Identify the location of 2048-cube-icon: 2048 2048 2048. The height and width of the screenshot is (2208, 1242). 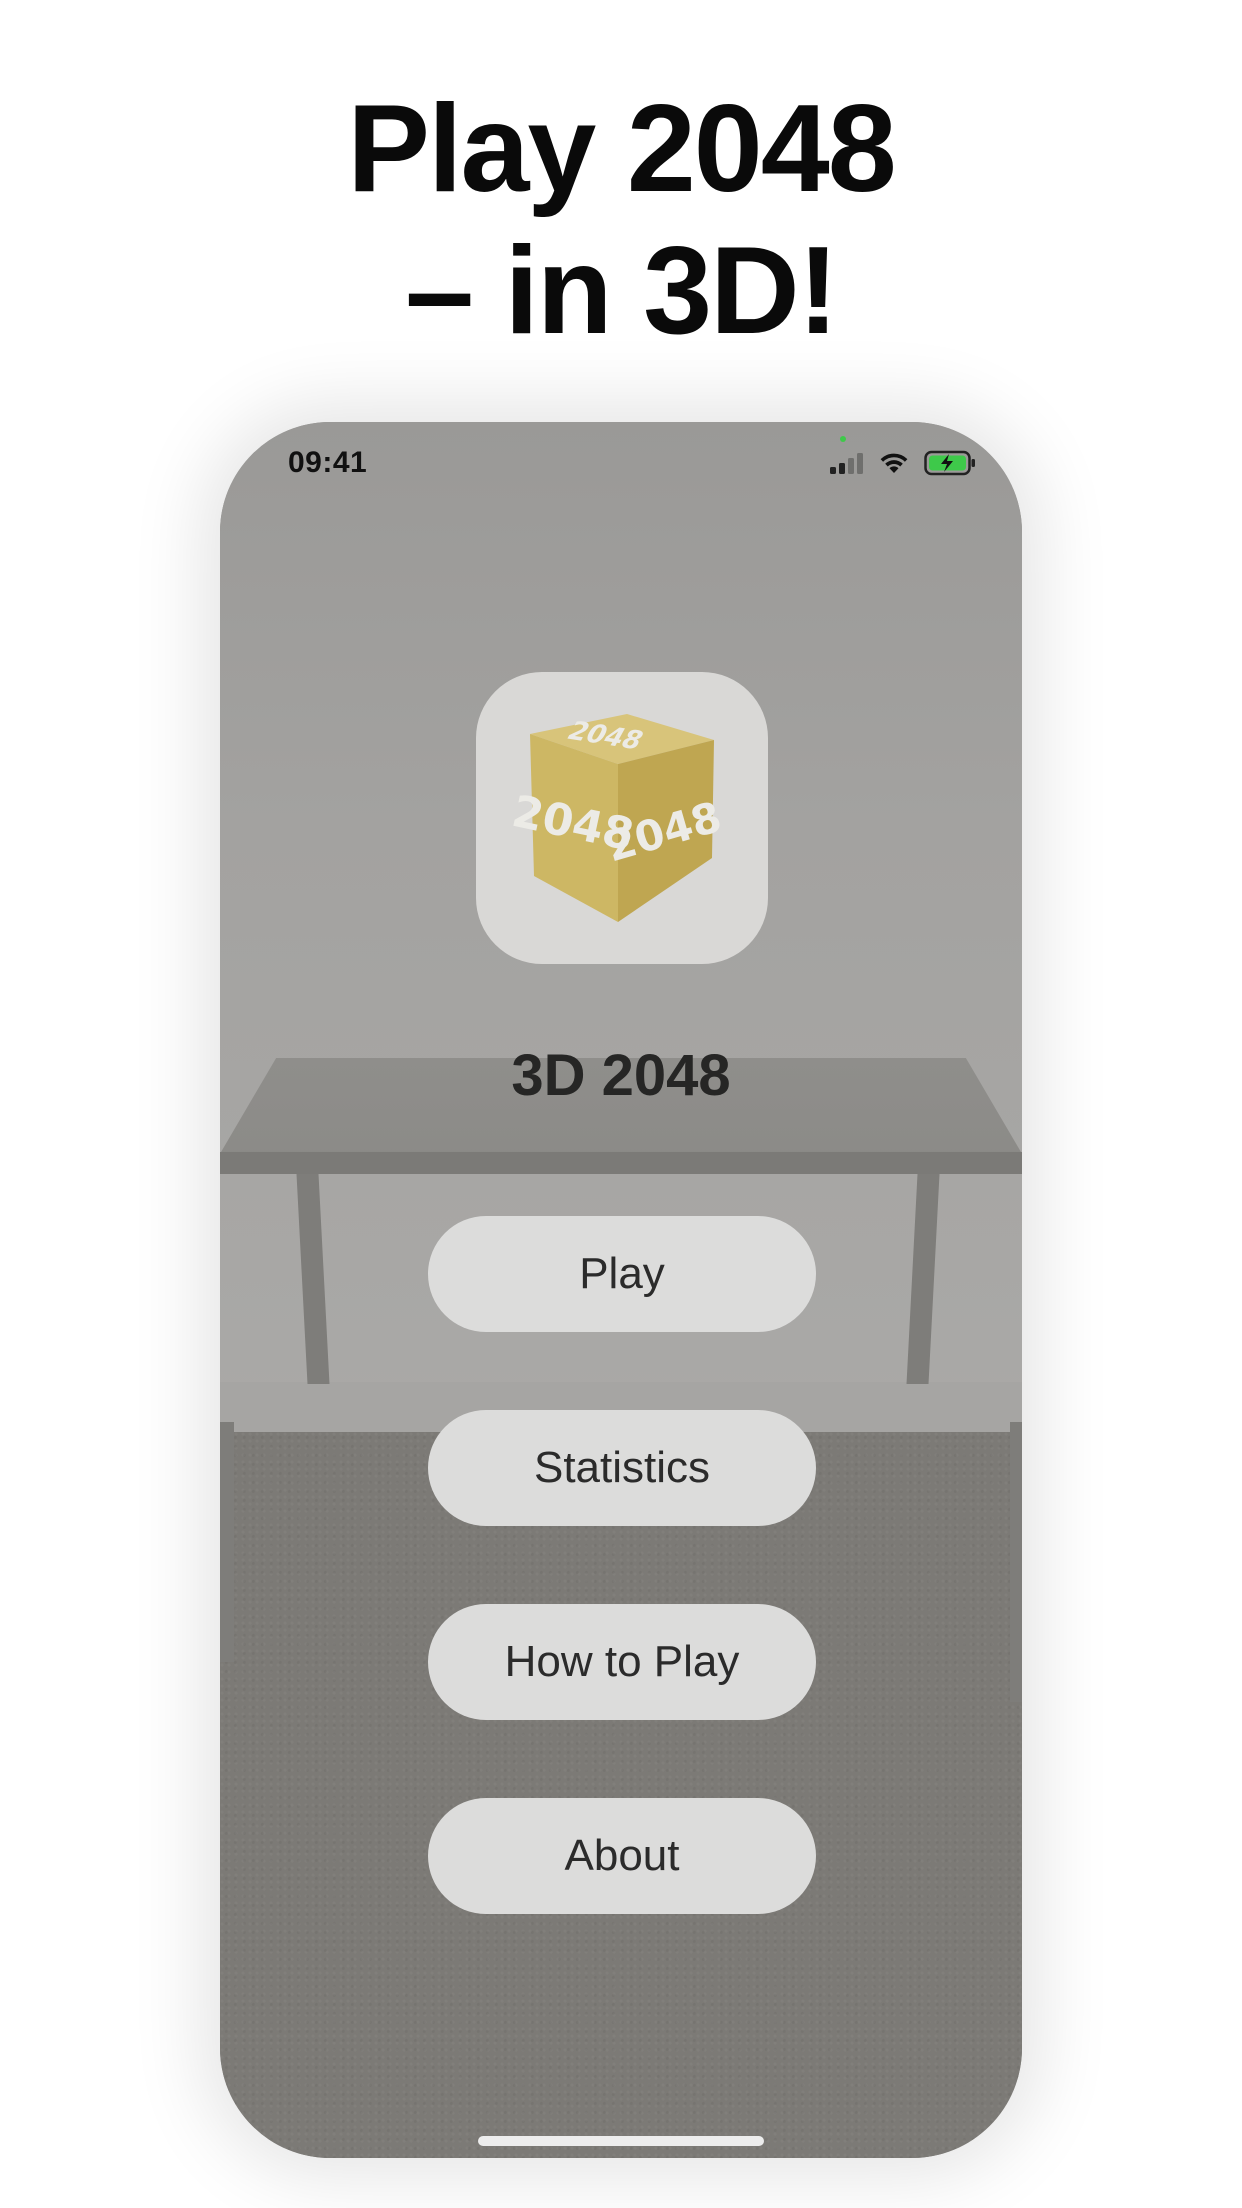
(622, 818).